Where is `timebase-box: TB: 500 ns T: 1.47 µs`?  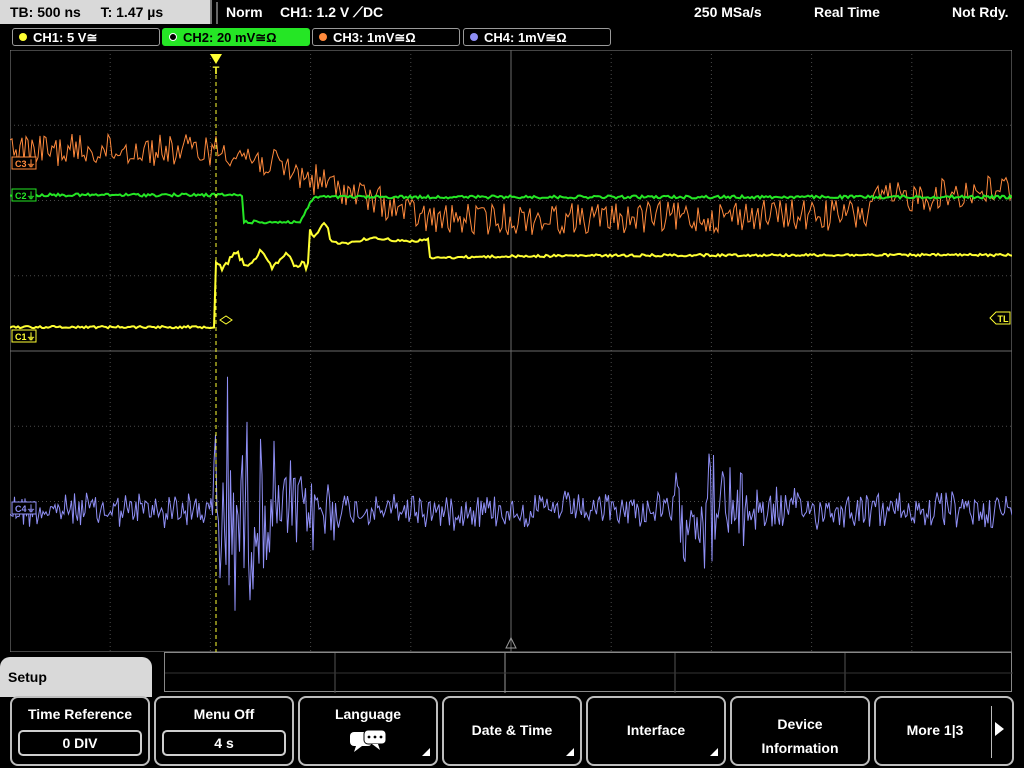 timebase-box: TB: 500 ns T: 1.47 µs is located at coordinates (106, 12).